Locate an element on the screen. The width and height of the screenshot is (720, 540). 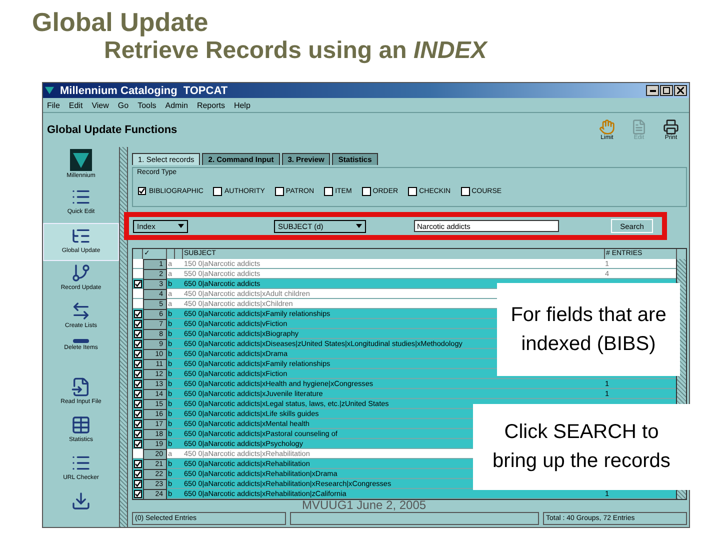
module-name: TOPCAT is located at coordinates (205, 90).